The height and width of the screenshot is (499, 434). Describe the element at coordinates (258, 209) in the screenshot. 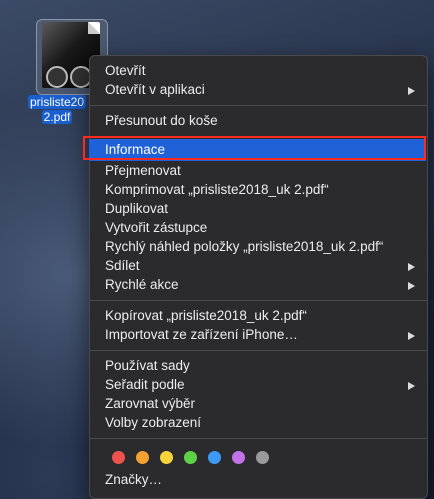

I see `menu-item-duplicate: Duplikovat` at that location.